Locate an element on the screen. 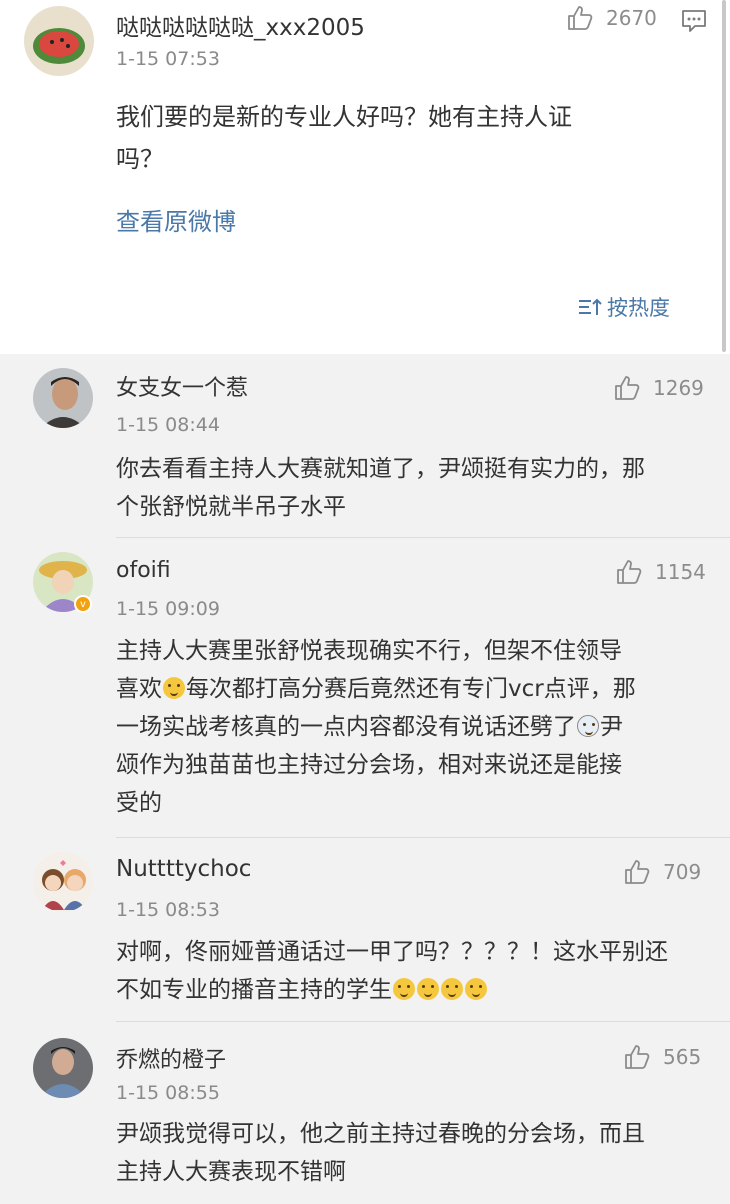  reply-text: 对啊，佟丽娅普通话过一甲了吗？？？？！这水平别还 不如专业的播音主持的学生 is located at coordinates (411, 971).